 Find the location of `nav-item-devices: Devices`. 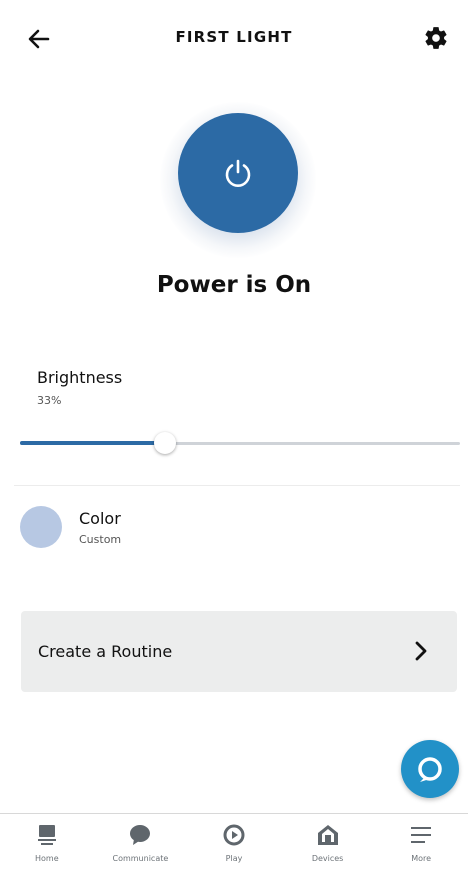

nav-item-devices: Devices is located at coordinates (328, 843).